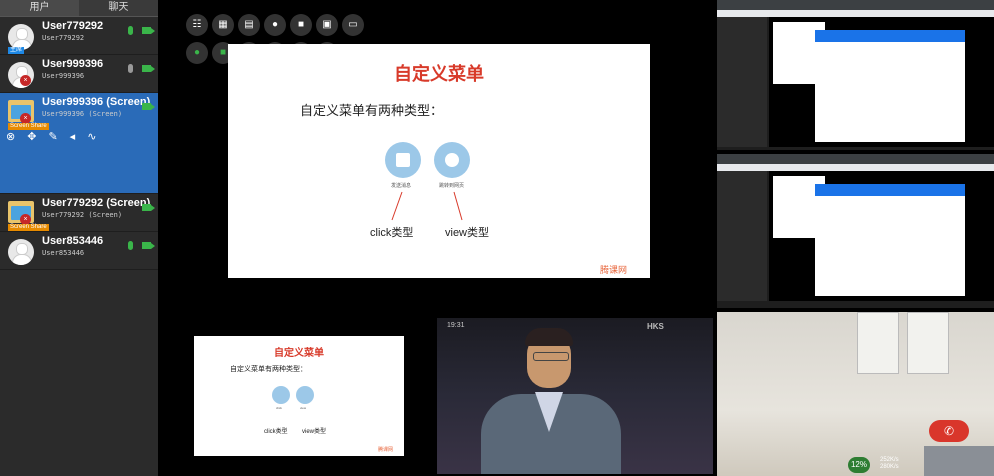 The width and height of the screenshot is (994, 476). What do you see at coordinates (889, 467) in the screenshot?
I see `download-speed: 280K/s` at bounding box center [889, 467].